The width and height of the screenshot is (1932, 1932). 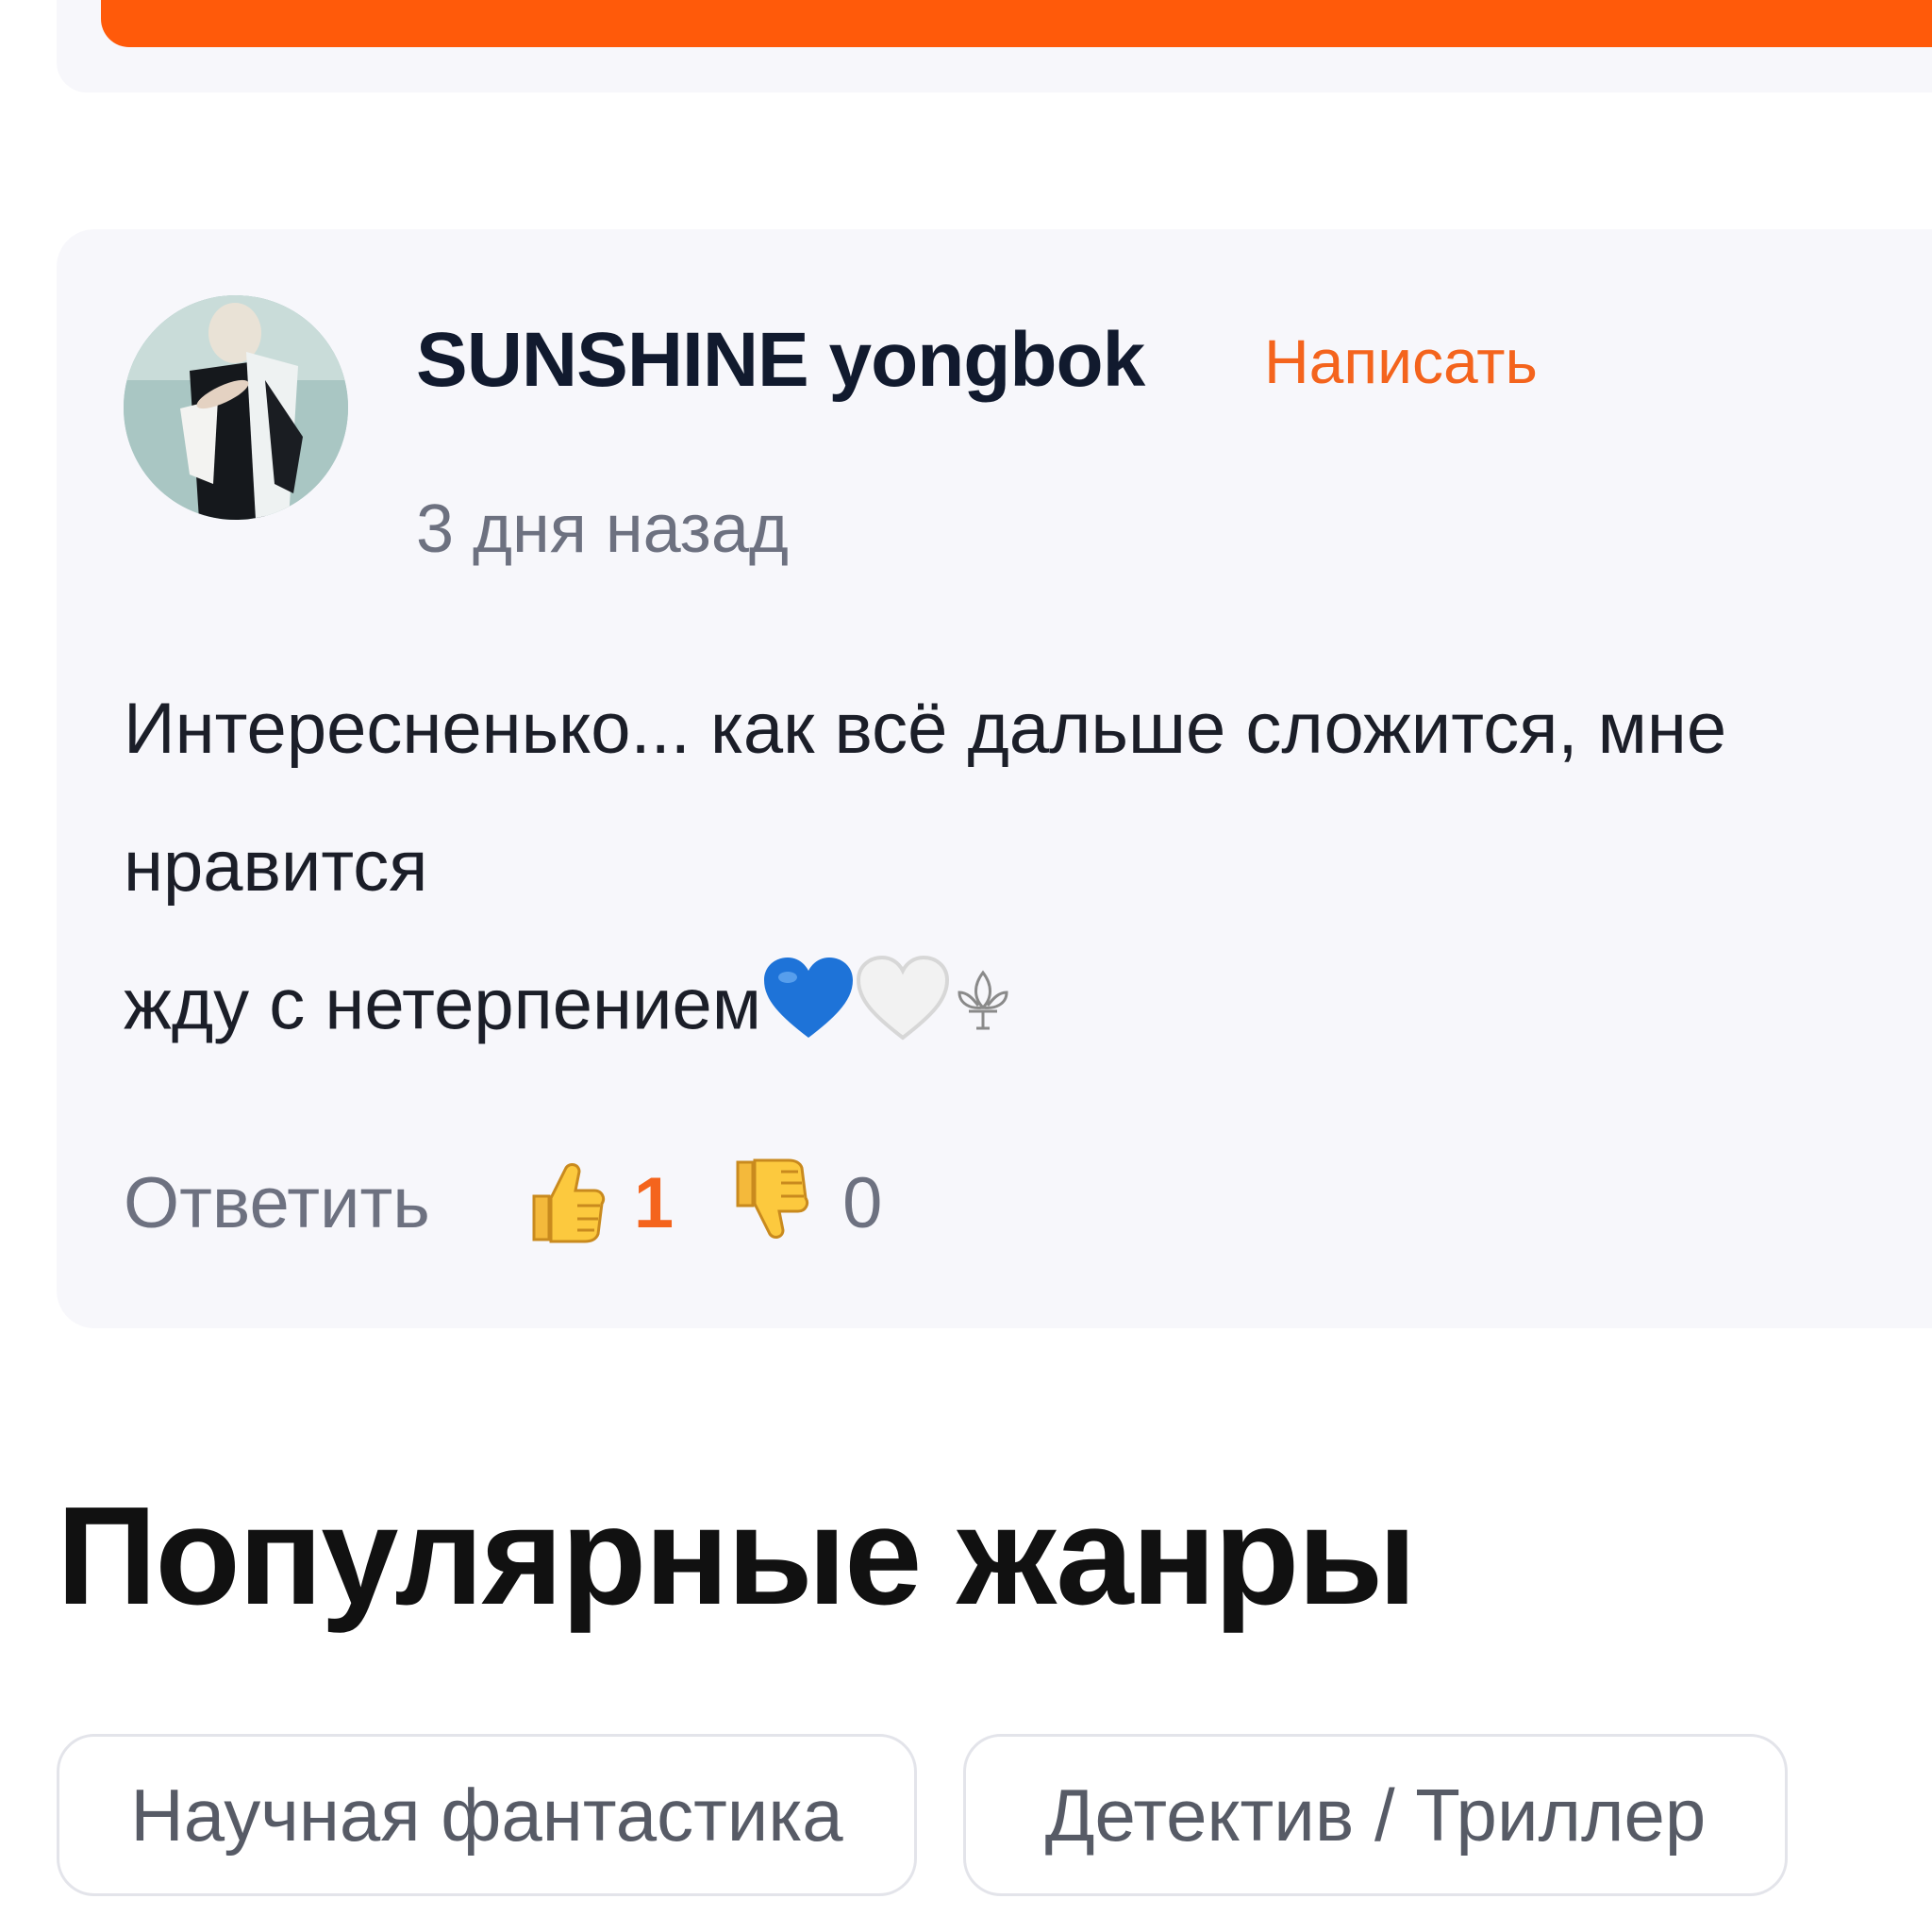 What do you see at coordinates (654, 1202) in the screenshot?
I see `like-count: 1` at bounding box center [654, 1202].